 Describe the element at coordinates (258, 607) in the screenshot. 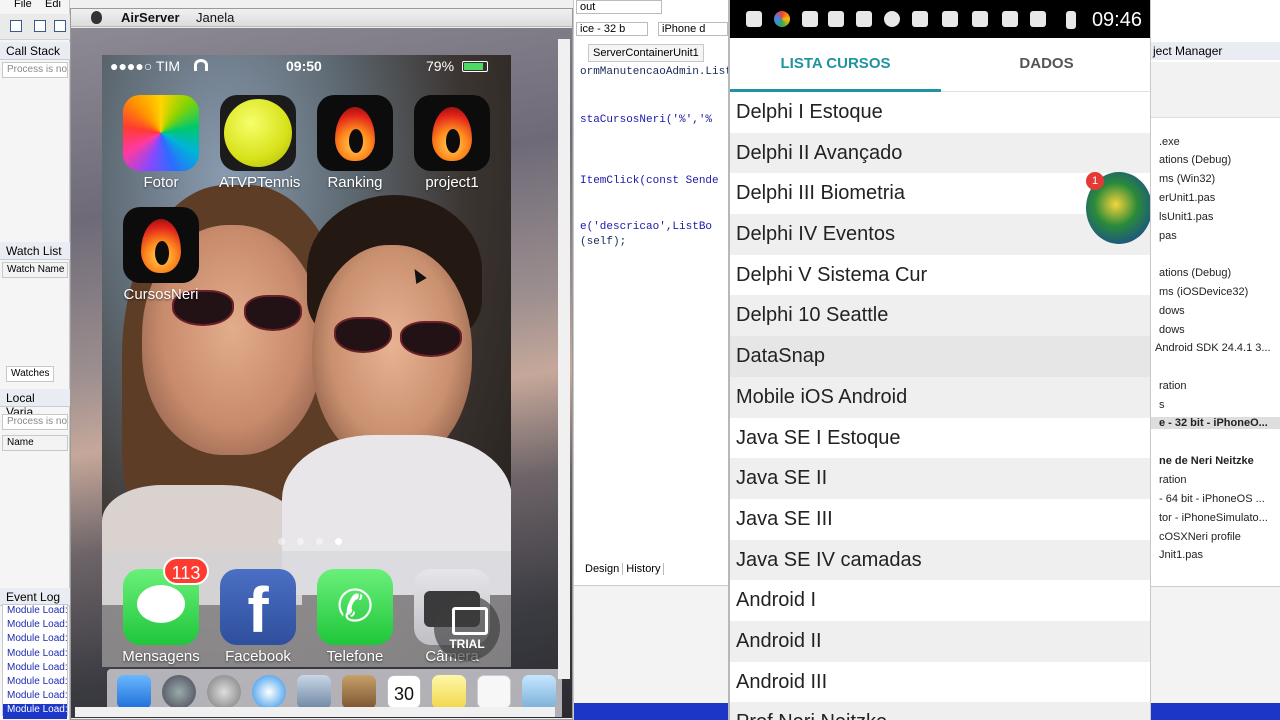

I see `facebook-icon: f` at that location.